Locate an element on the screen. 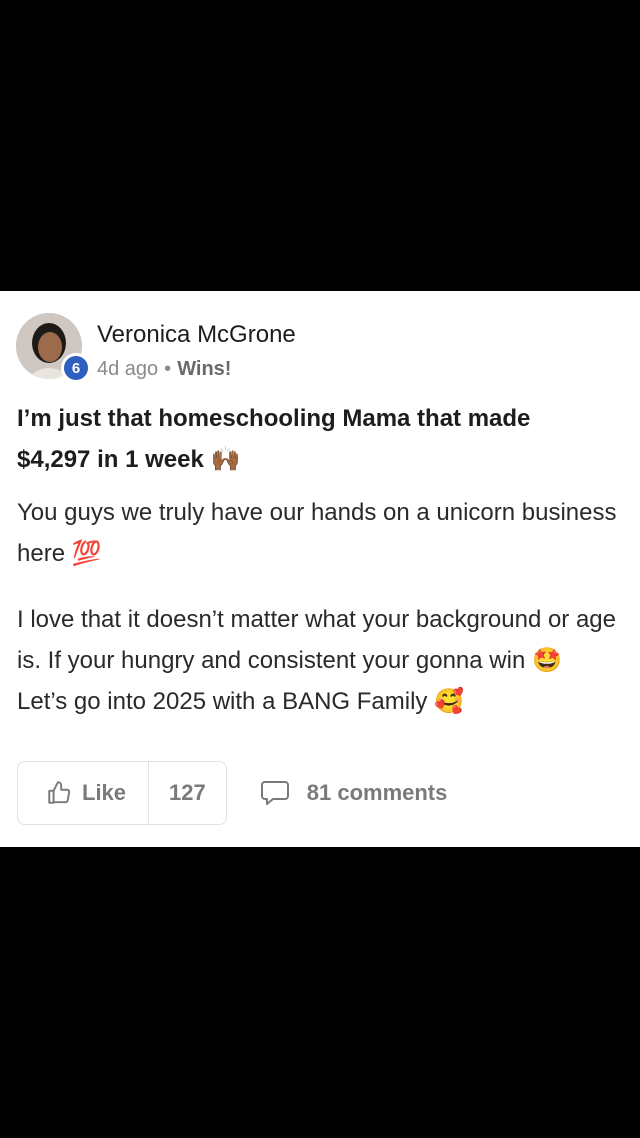 This screenshot has height=1138, width=640. like-count: 127 is located at coordinates (187, 793).